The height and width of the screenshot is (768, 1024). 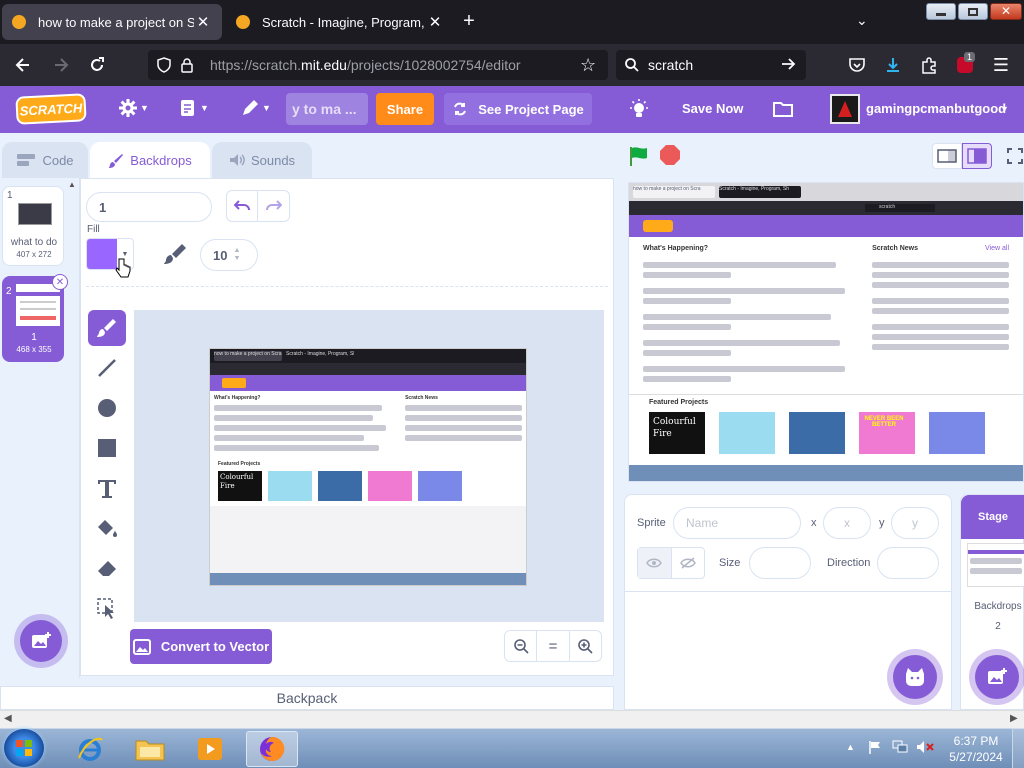 I want to click on brush-tool, so click(x=107, y=328).